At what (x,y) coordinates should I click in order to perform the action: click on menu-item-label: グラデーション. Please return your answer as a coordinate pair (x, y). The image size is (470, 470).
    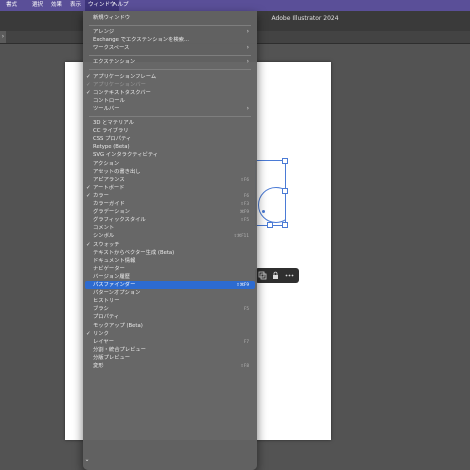
    Looking at the image, I should click on (111, 212).